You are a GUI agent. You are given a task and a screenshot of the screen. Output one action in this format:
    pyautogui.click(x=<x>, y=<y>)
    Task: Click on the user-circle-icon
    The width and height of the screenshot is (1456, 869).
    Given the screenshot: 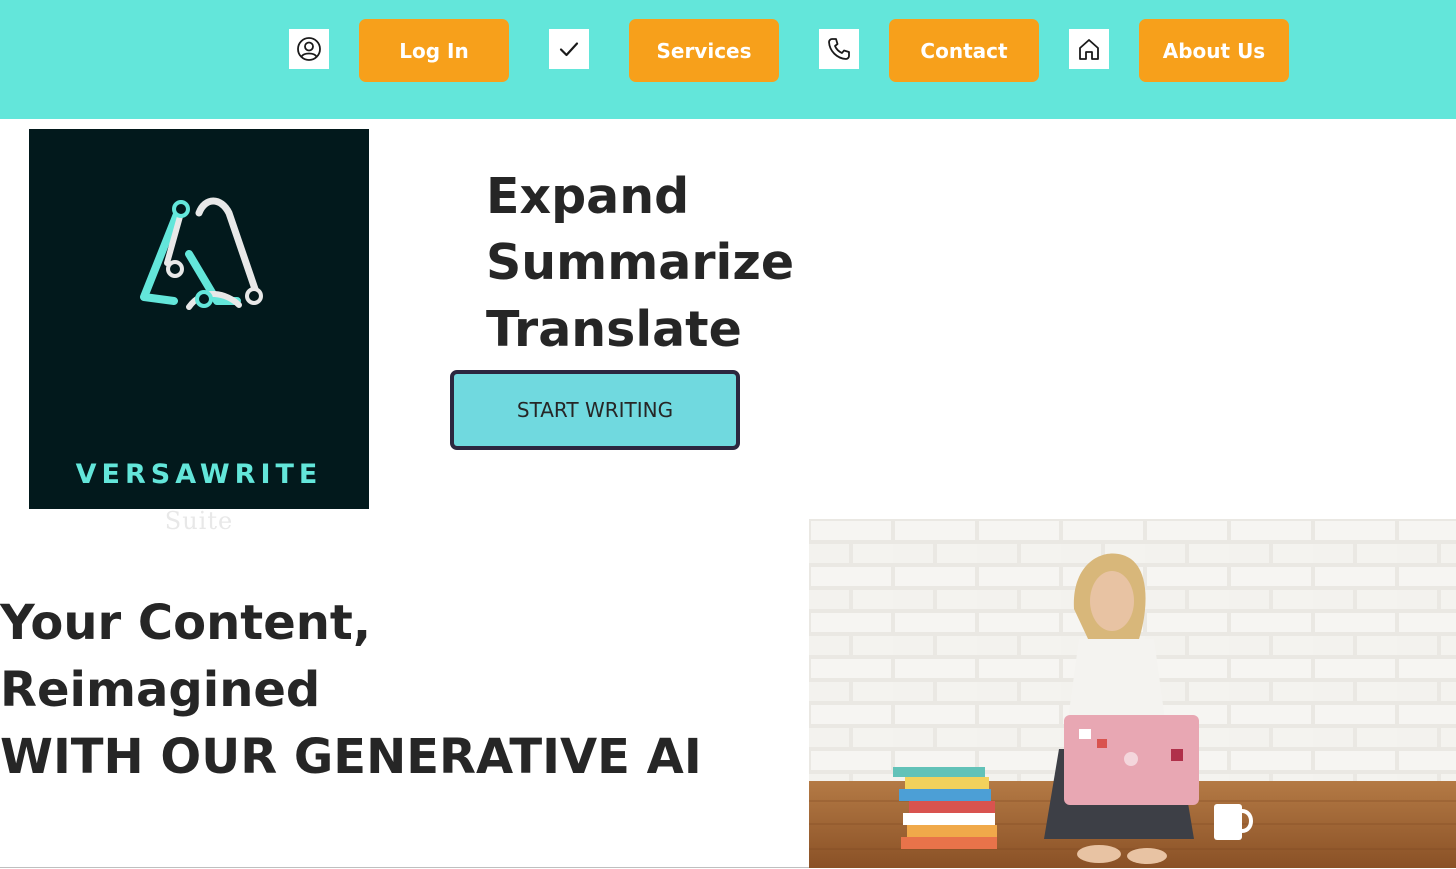 What is the action you would take?
    pyautogui.click(x=309, y=49)
    